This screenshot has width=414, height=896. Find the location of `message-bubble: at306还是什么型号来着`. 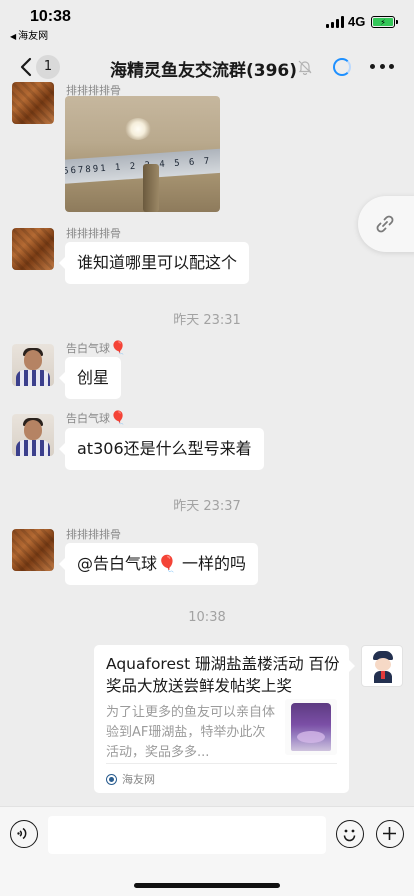

message-bubble: at306还是什么型号来着 is located at coordinates (161, 449).